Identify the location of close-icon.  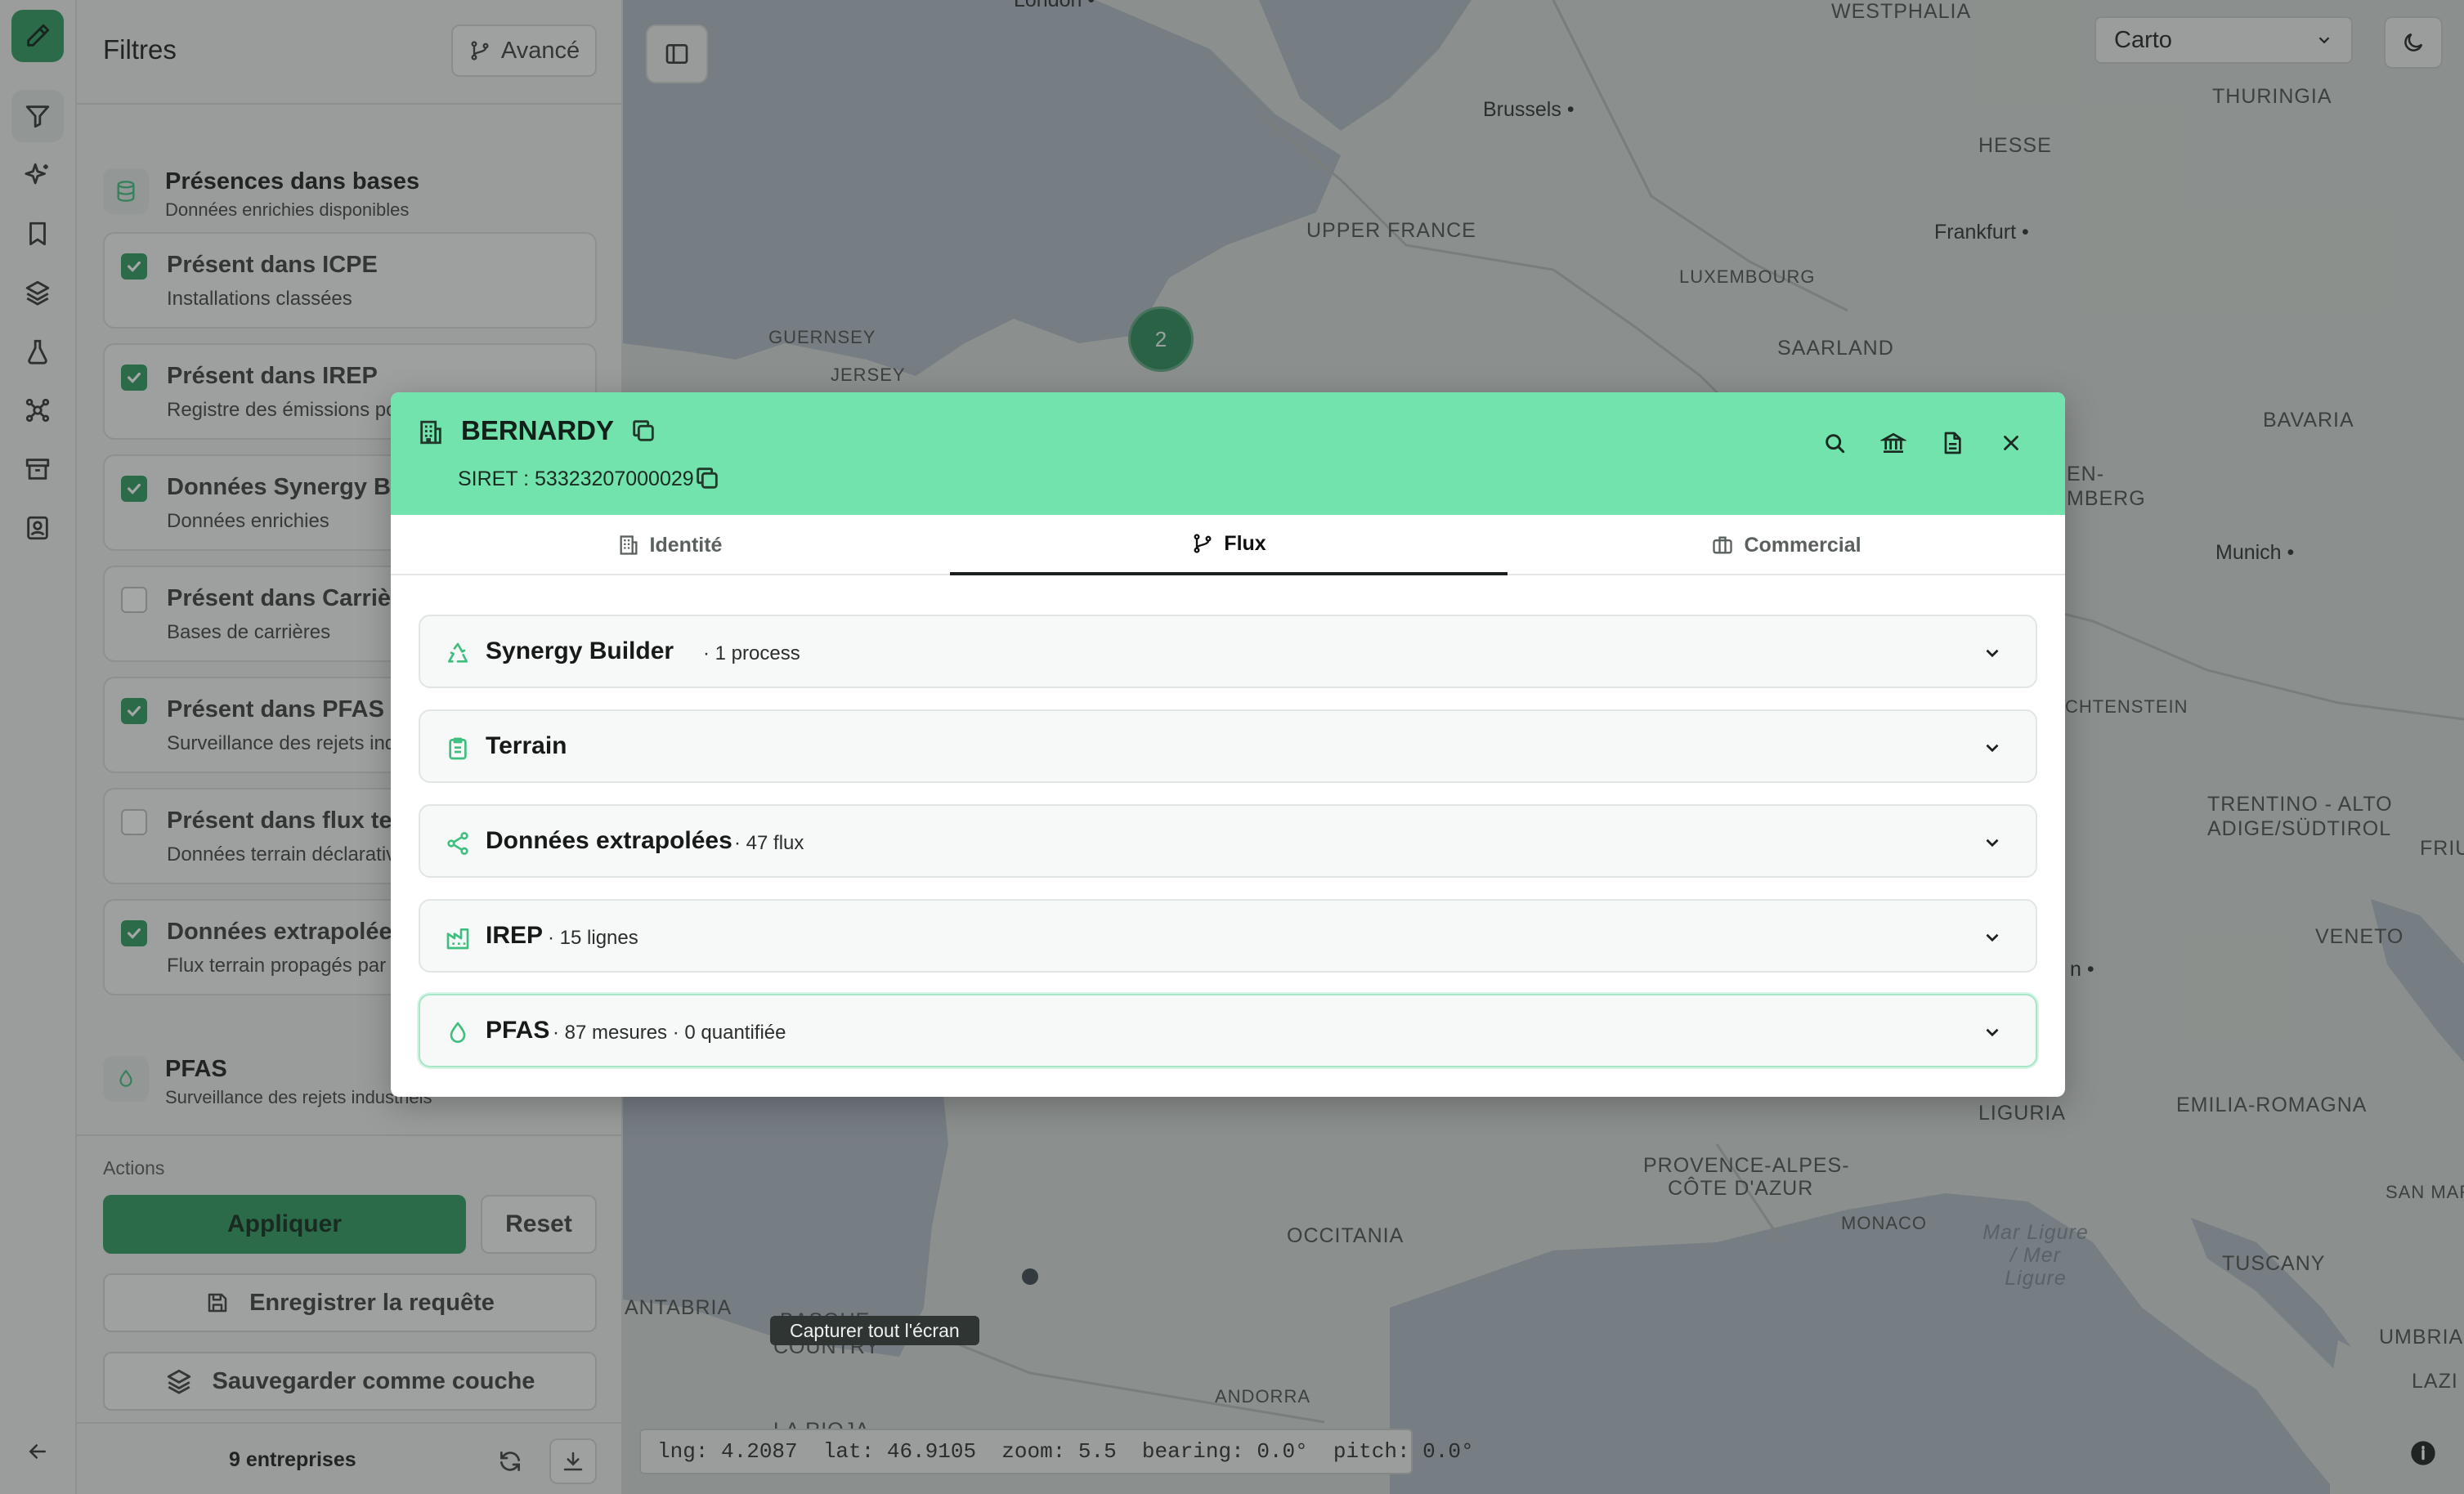
(2011, 443).